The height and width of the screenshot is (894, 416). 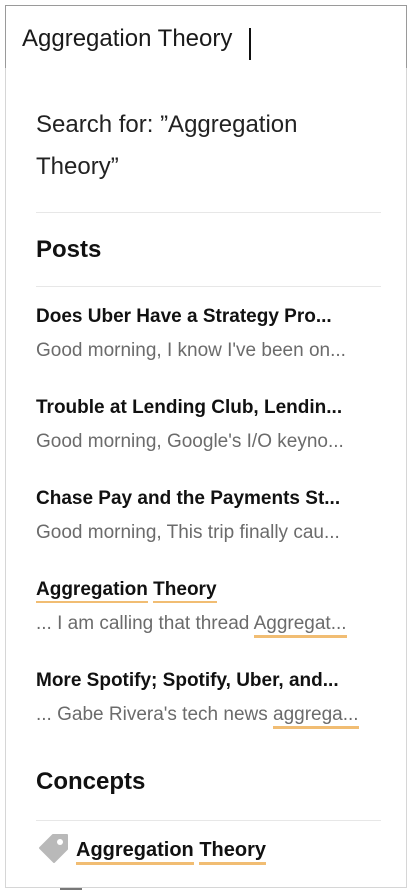 What do you see at coordinates (69, 249) in the screenshot?
I see `posts-heading: Posts` at bounding box center [69, 249].